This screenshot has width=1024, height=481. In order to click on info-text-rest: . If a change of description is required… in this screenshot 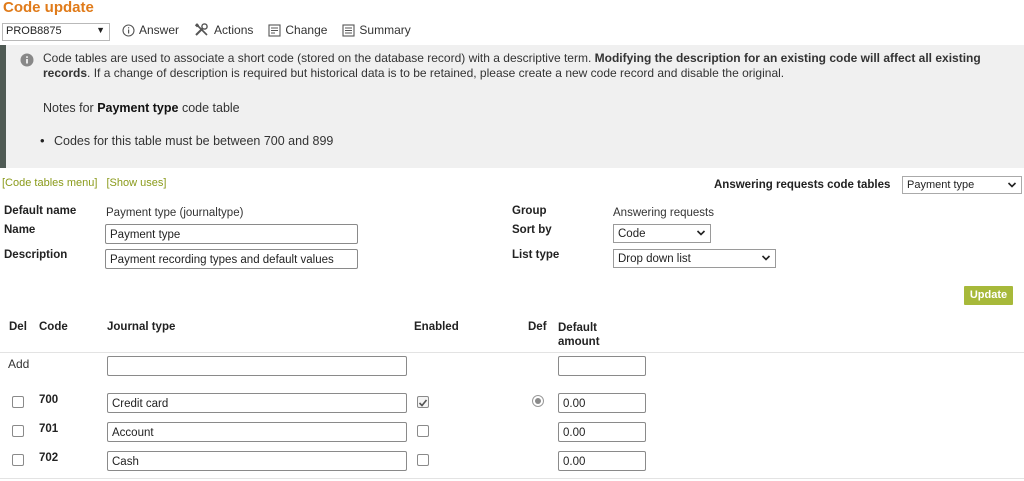, I will do `click(436, 73)`.